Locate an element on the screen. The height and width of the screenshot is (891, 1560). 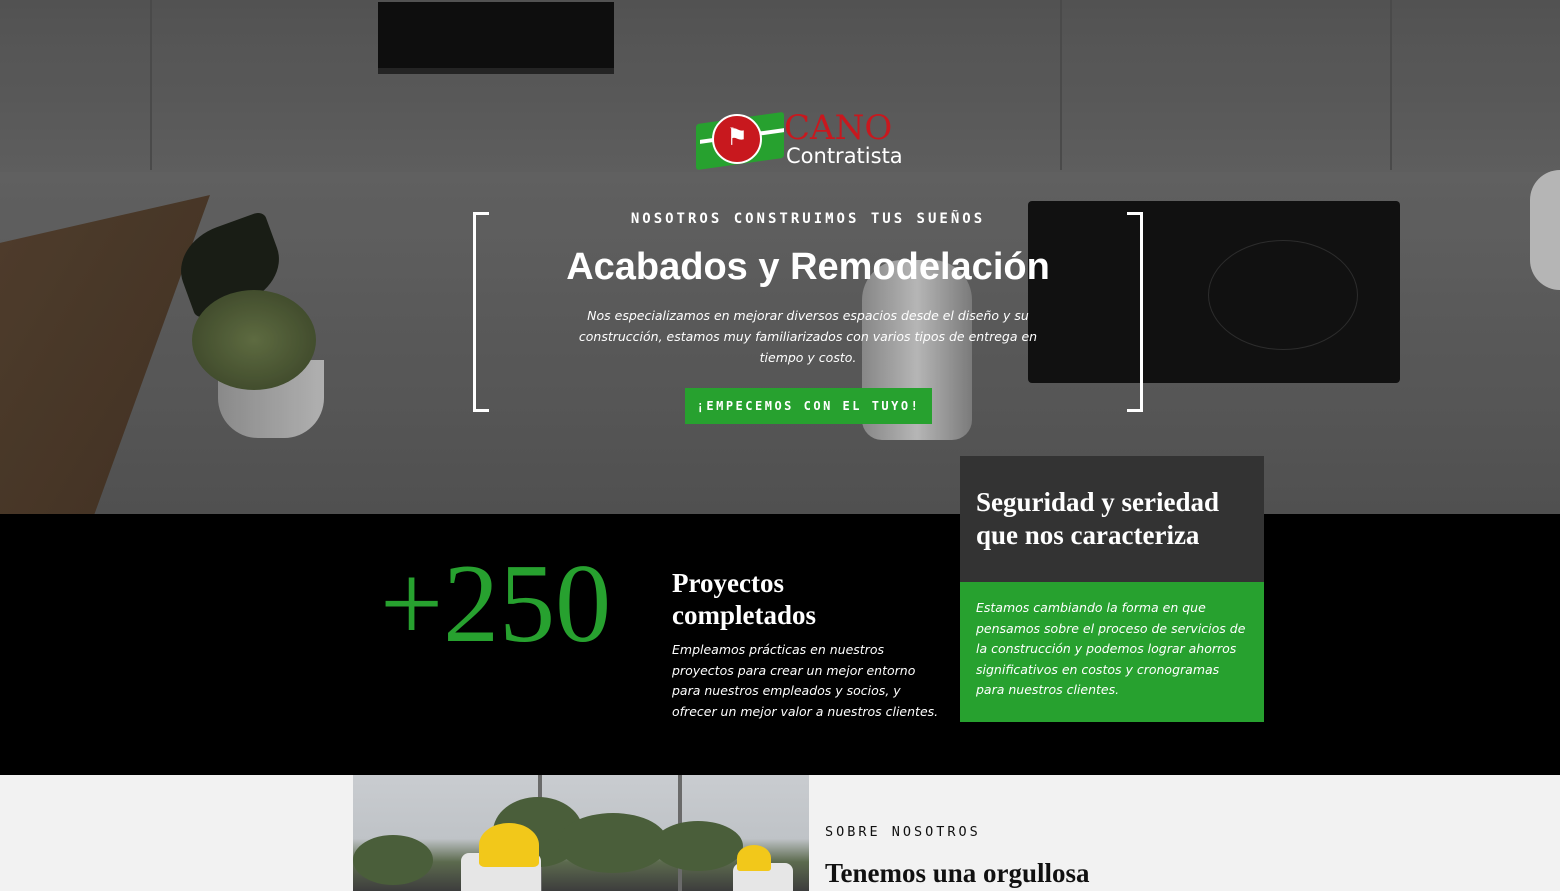
about-title: Tenemos una orgullosa is located at coordinates (957, 873).